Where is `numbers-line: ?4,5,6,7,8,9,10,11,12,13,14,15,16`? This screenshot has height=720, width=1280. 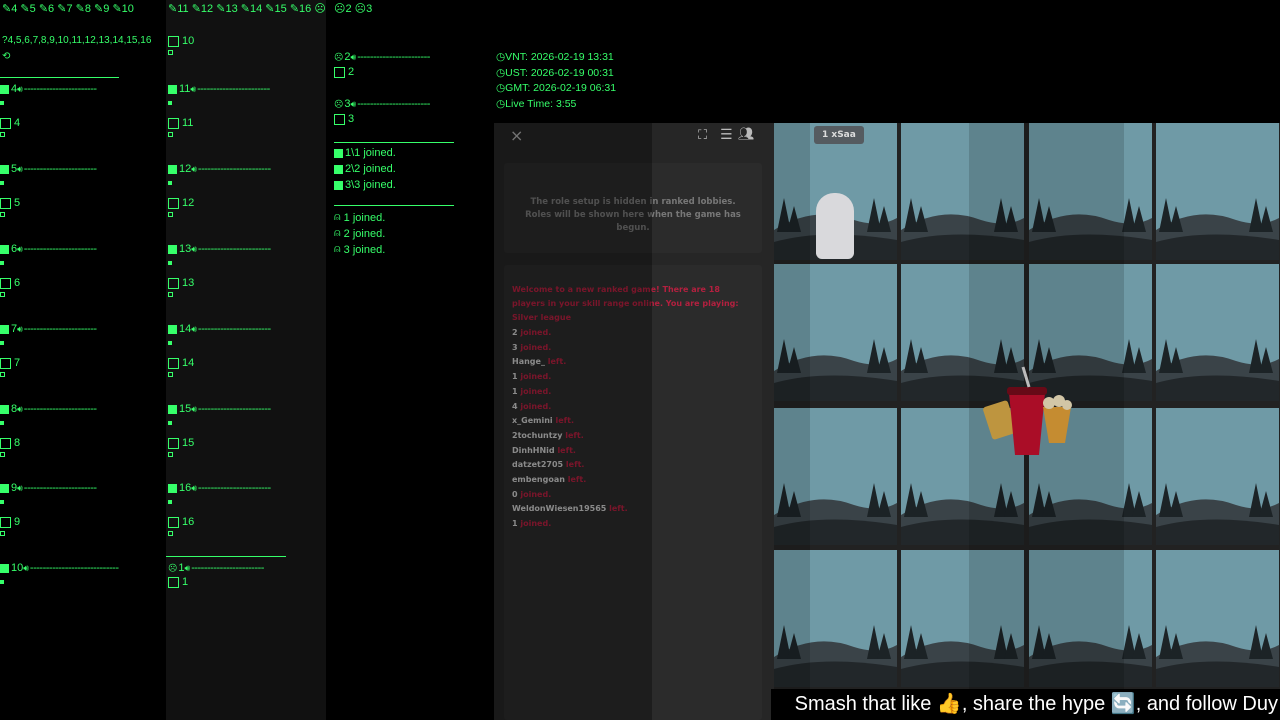
numbers-line: ?4,5,6,7,8,9,10,11,12,13,14,15,16 is located at coordinates (77, 40).